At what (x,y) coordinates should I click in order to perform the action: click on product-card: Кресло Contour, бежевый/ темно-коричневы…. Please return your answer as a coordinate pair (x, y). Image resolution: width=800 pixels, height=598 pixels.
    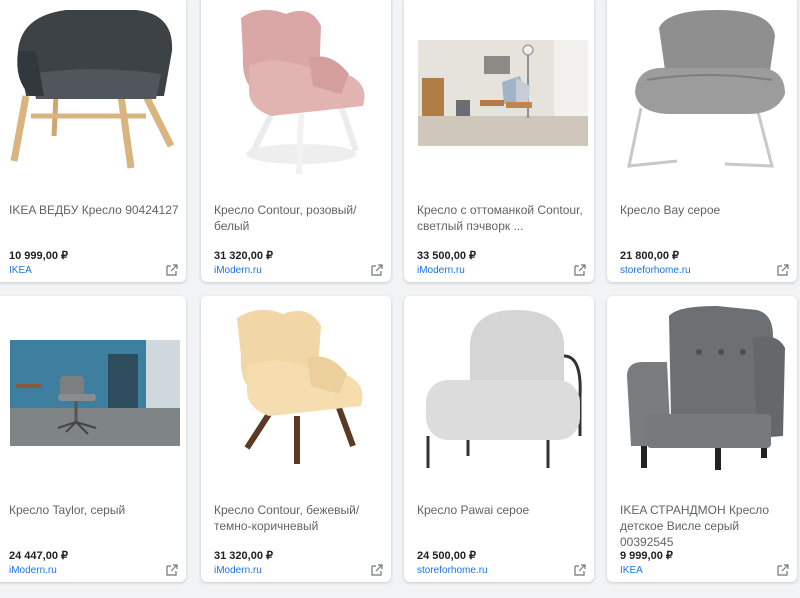
    Looking at the image, I should click on (296, 439).